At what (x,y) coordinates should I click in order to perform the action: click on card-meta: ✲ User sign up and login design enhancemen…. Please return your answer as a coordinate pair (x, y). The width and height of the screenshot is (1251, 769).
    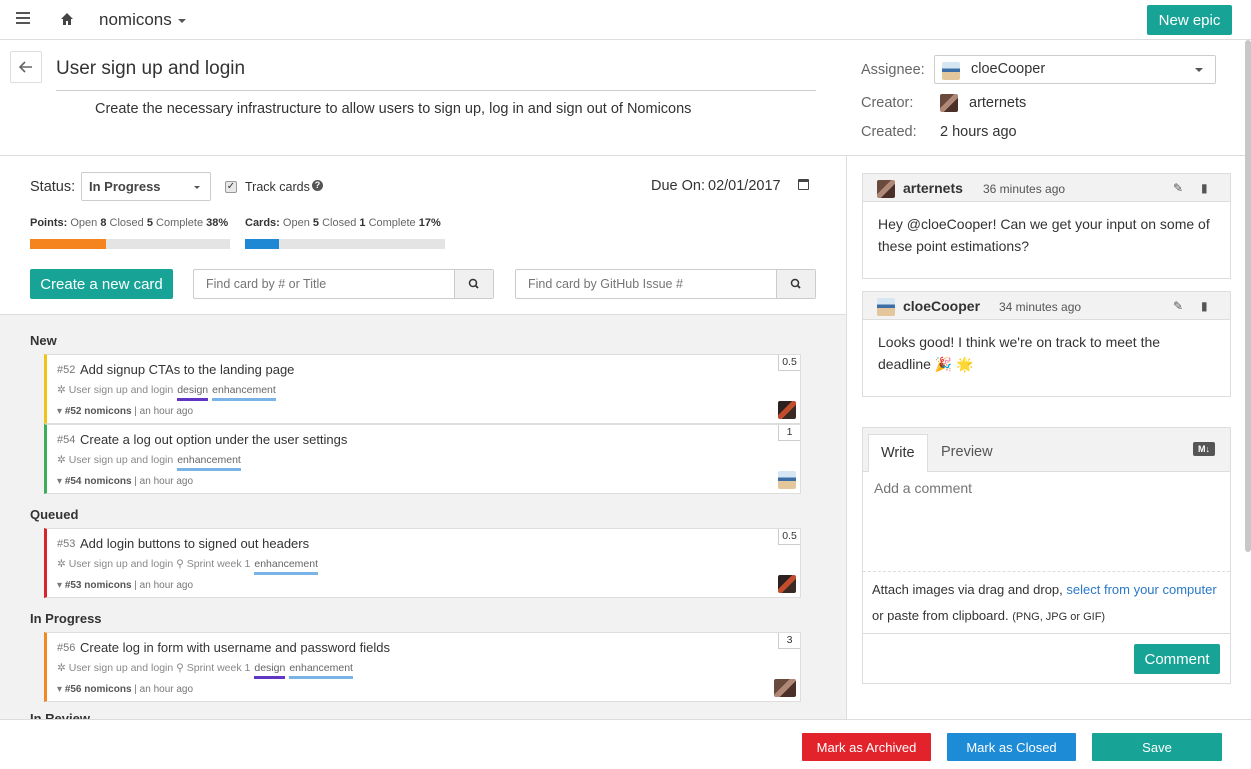
    Looking at the image, I should click on (166, 392).